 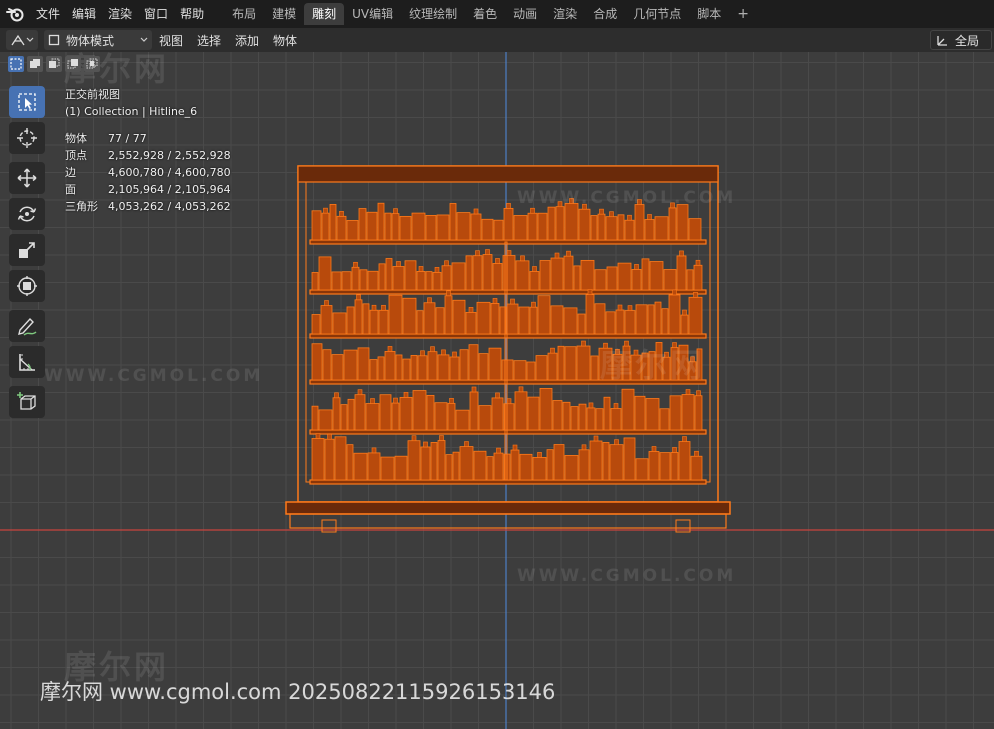 What do you see at coordinates (156, 14) in the screenshot?
I see `menu-window: 窗口` at bounding box center [156, 14].